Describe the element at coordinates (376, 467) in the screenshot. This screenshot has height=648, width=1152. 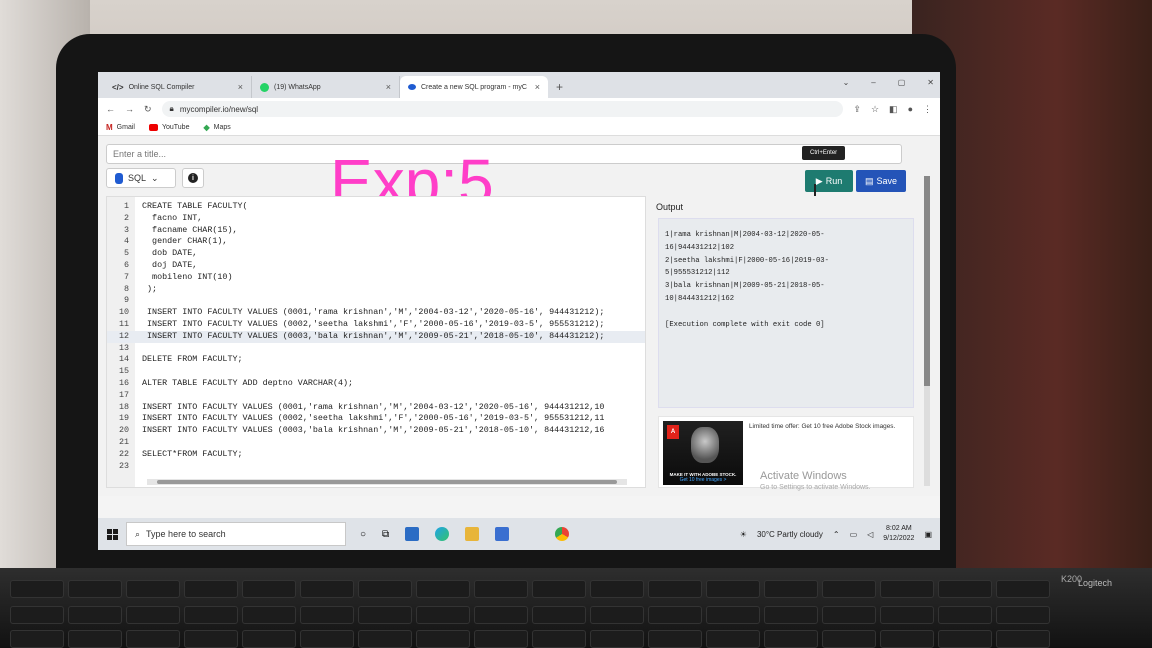
I see `code-line: 23` at that location.